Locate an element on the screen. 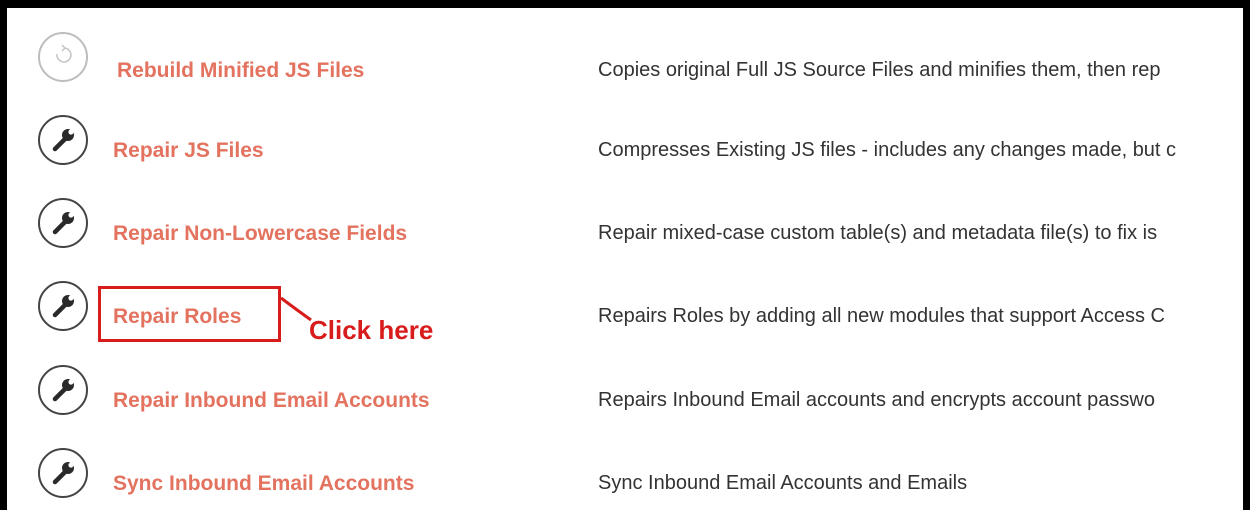 The height and width of the screenshot is (510, 1250). sync-inbound-email-accounts-link: Sync Inbound Email Accounts is located at coordinates (263, 484).